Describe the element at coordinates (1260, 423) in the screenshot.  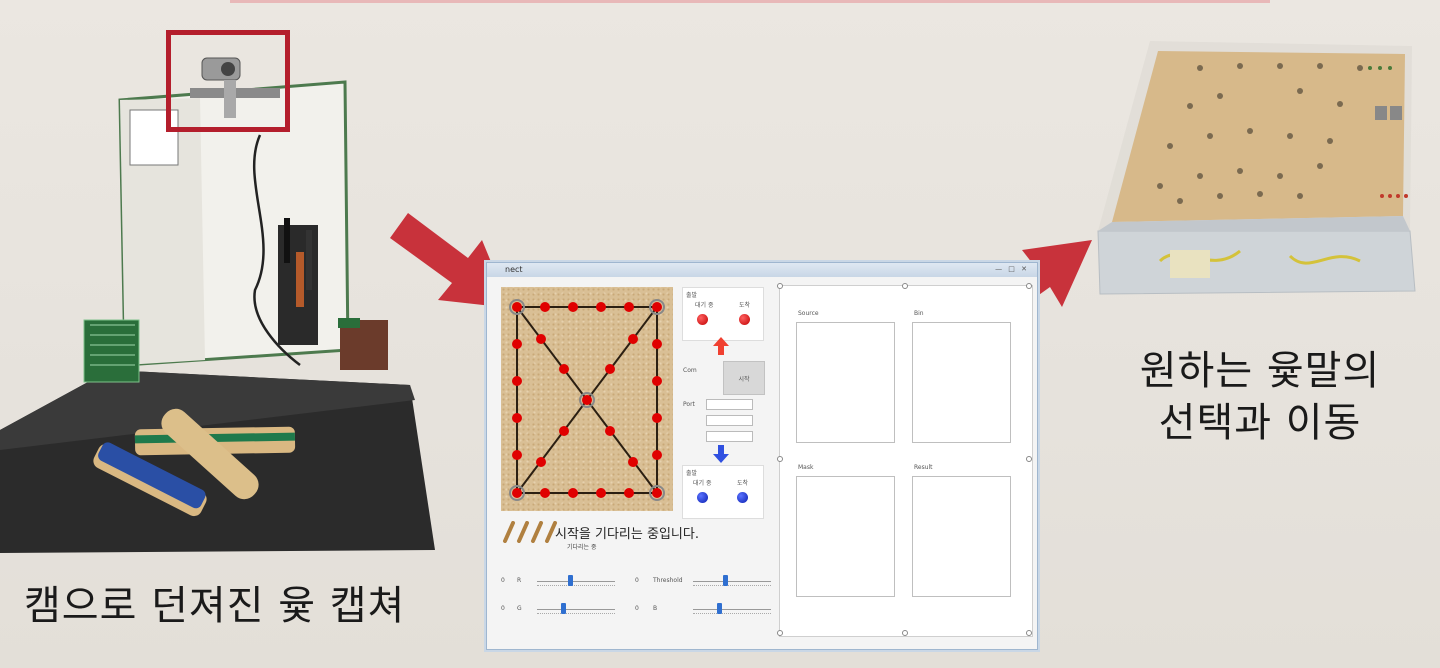
I see `right-caption-line2: 선택과 이동` at that location.